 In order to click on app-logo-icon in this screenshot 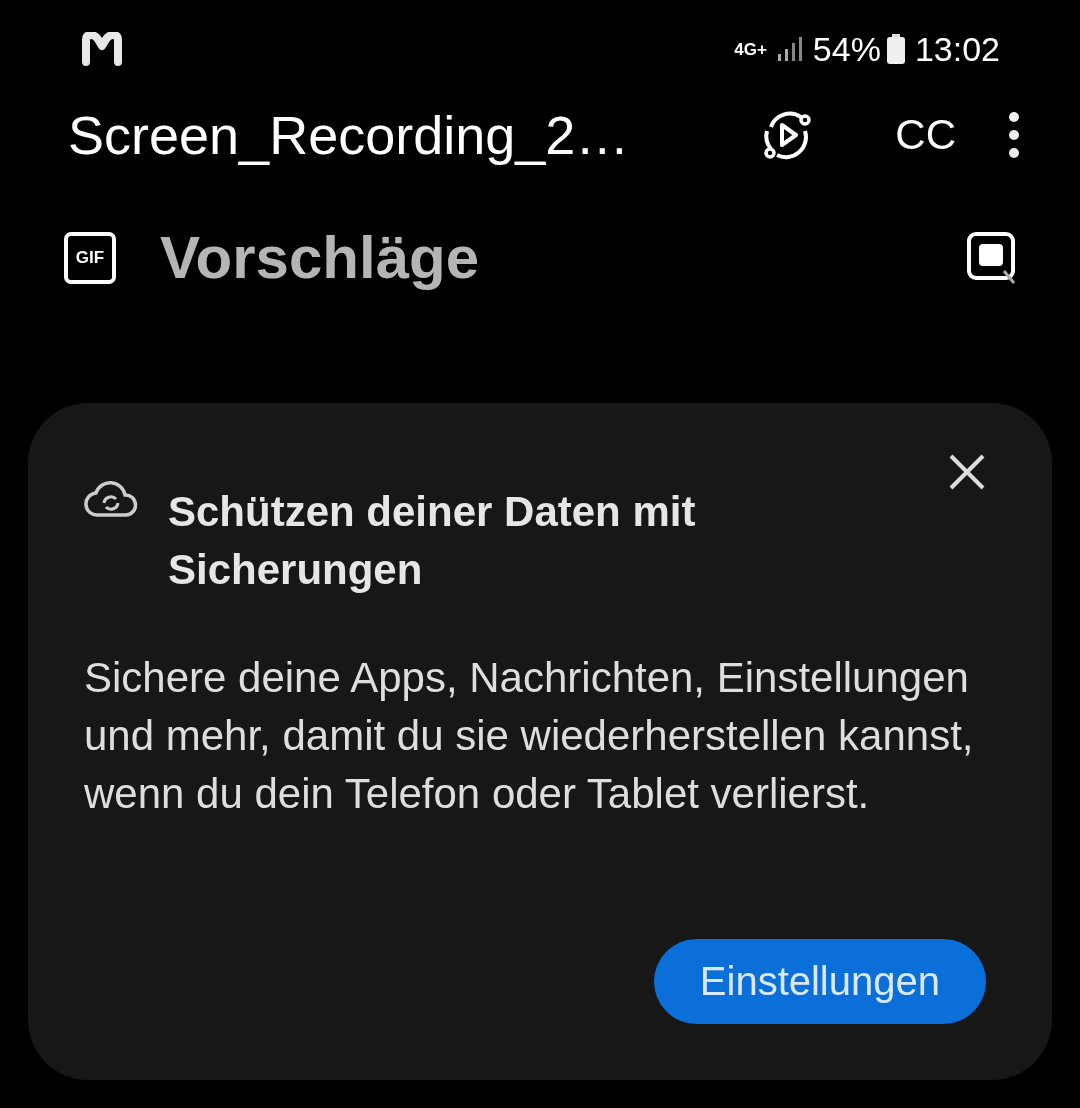, I will do `click(102, 49)`.